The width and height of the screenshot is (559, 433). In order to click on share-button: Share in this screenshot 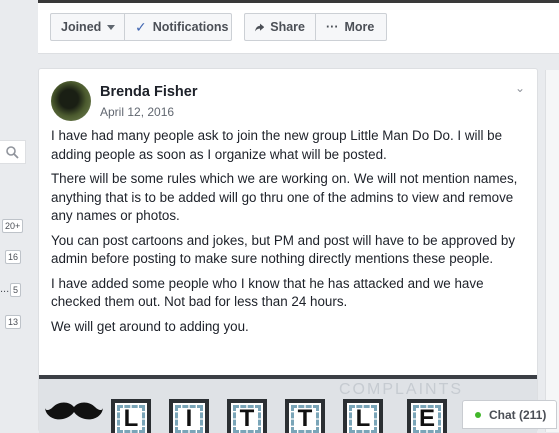, I will do `click(280, 27)`.